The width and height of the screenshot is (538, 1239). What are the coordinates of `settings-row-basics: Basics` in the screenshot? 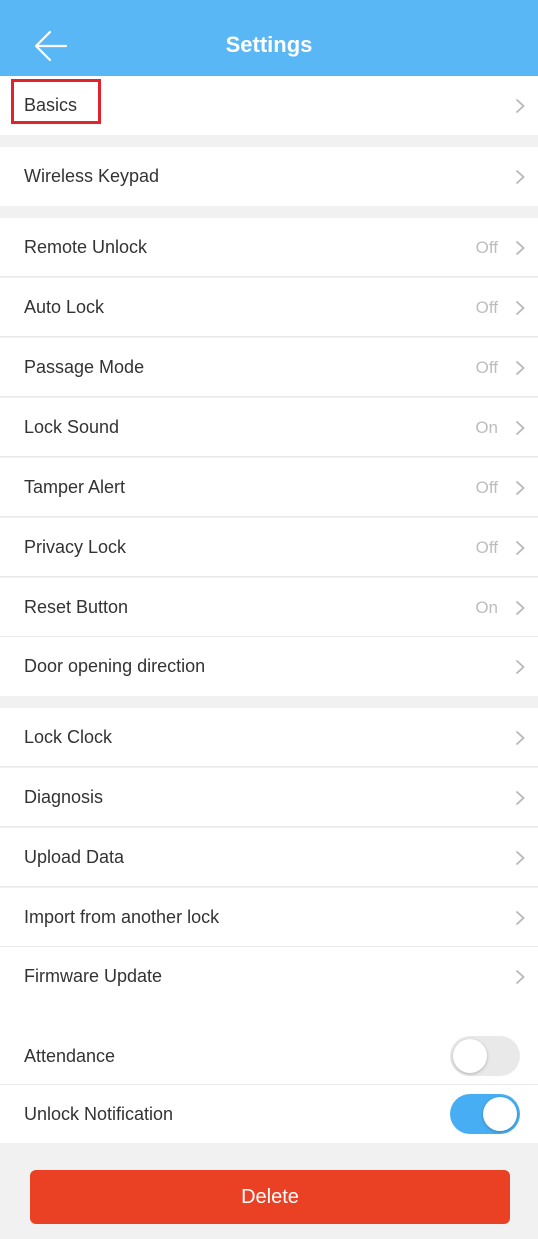 It's located at (269, 105).